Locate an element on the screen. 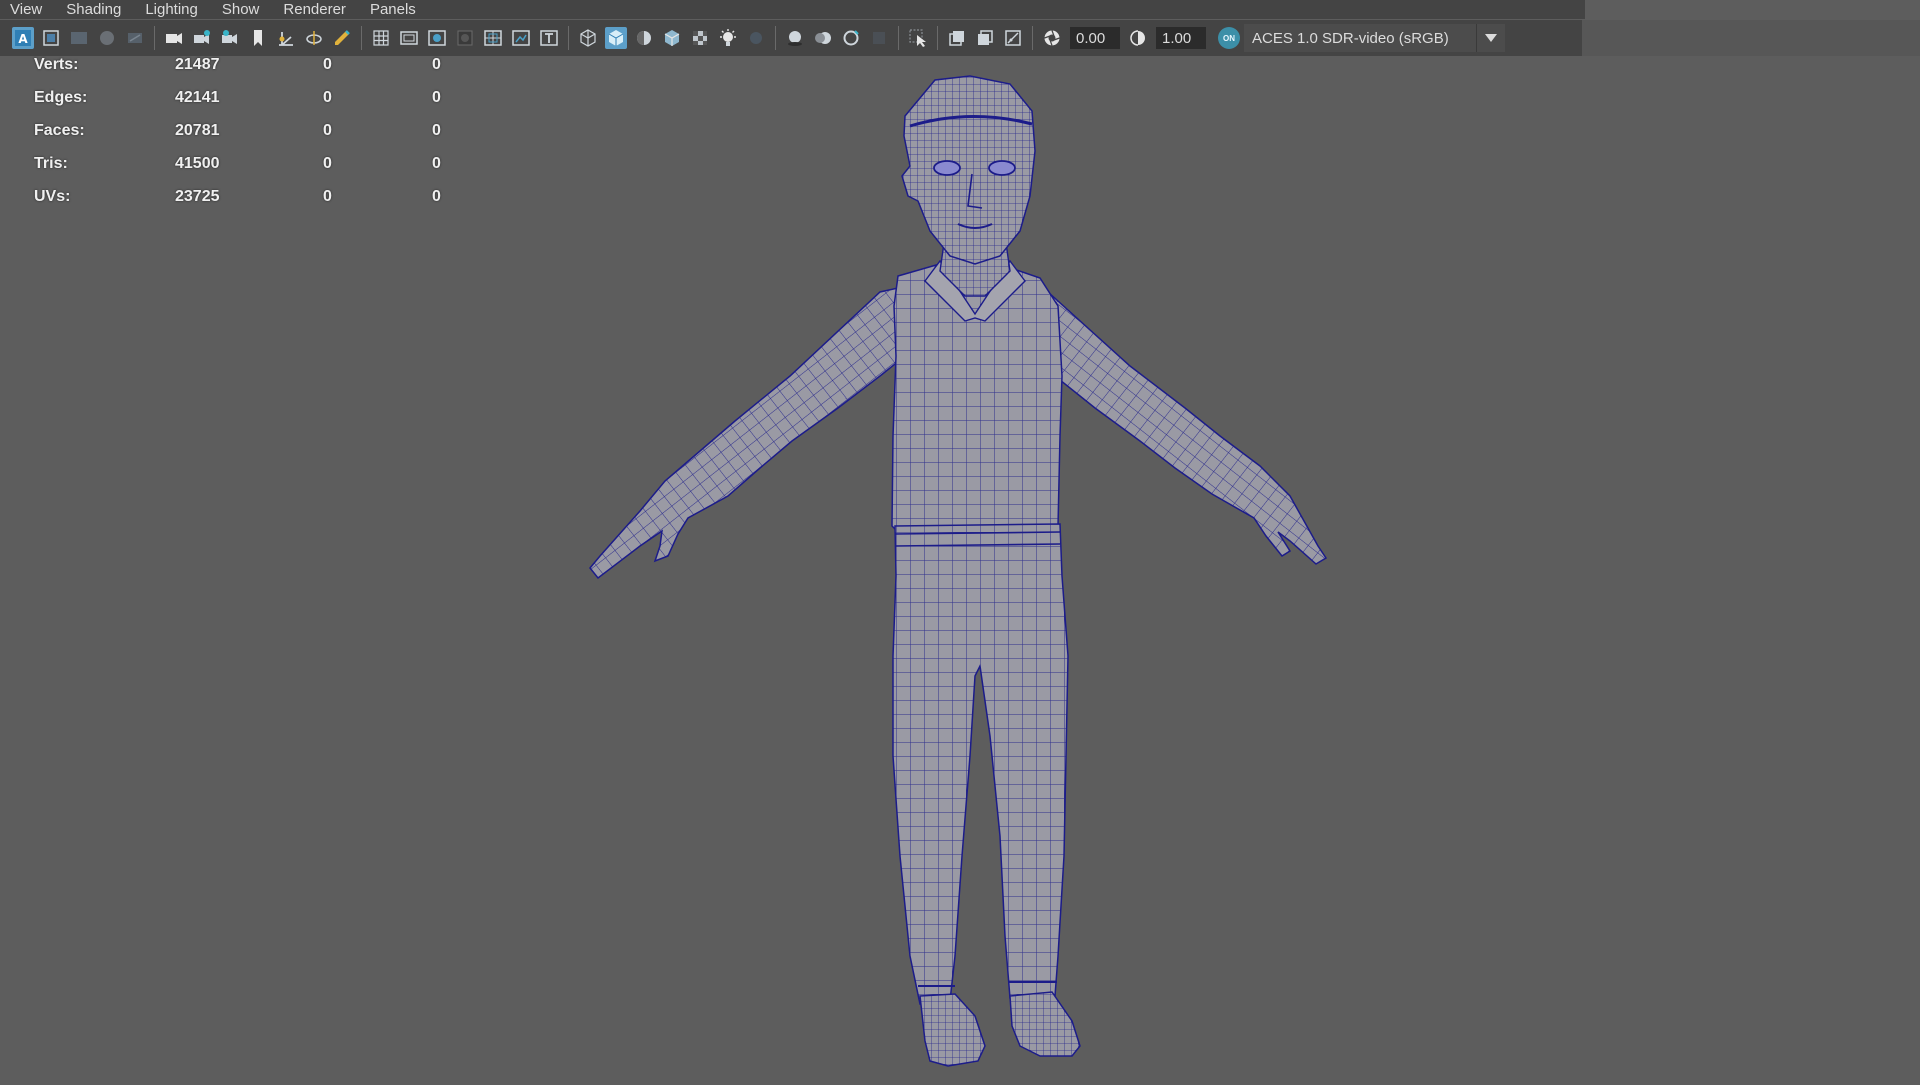 The image size is (1920, 1085). field-chart-icon is located at coordinates (314, 38).